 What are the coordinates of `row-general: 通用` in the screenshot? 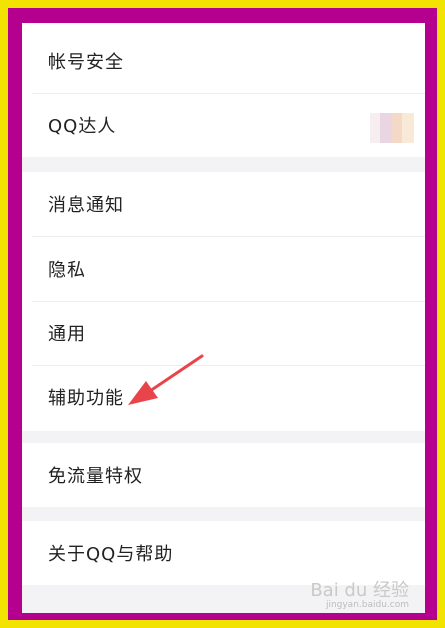 It's located at (223, 333).